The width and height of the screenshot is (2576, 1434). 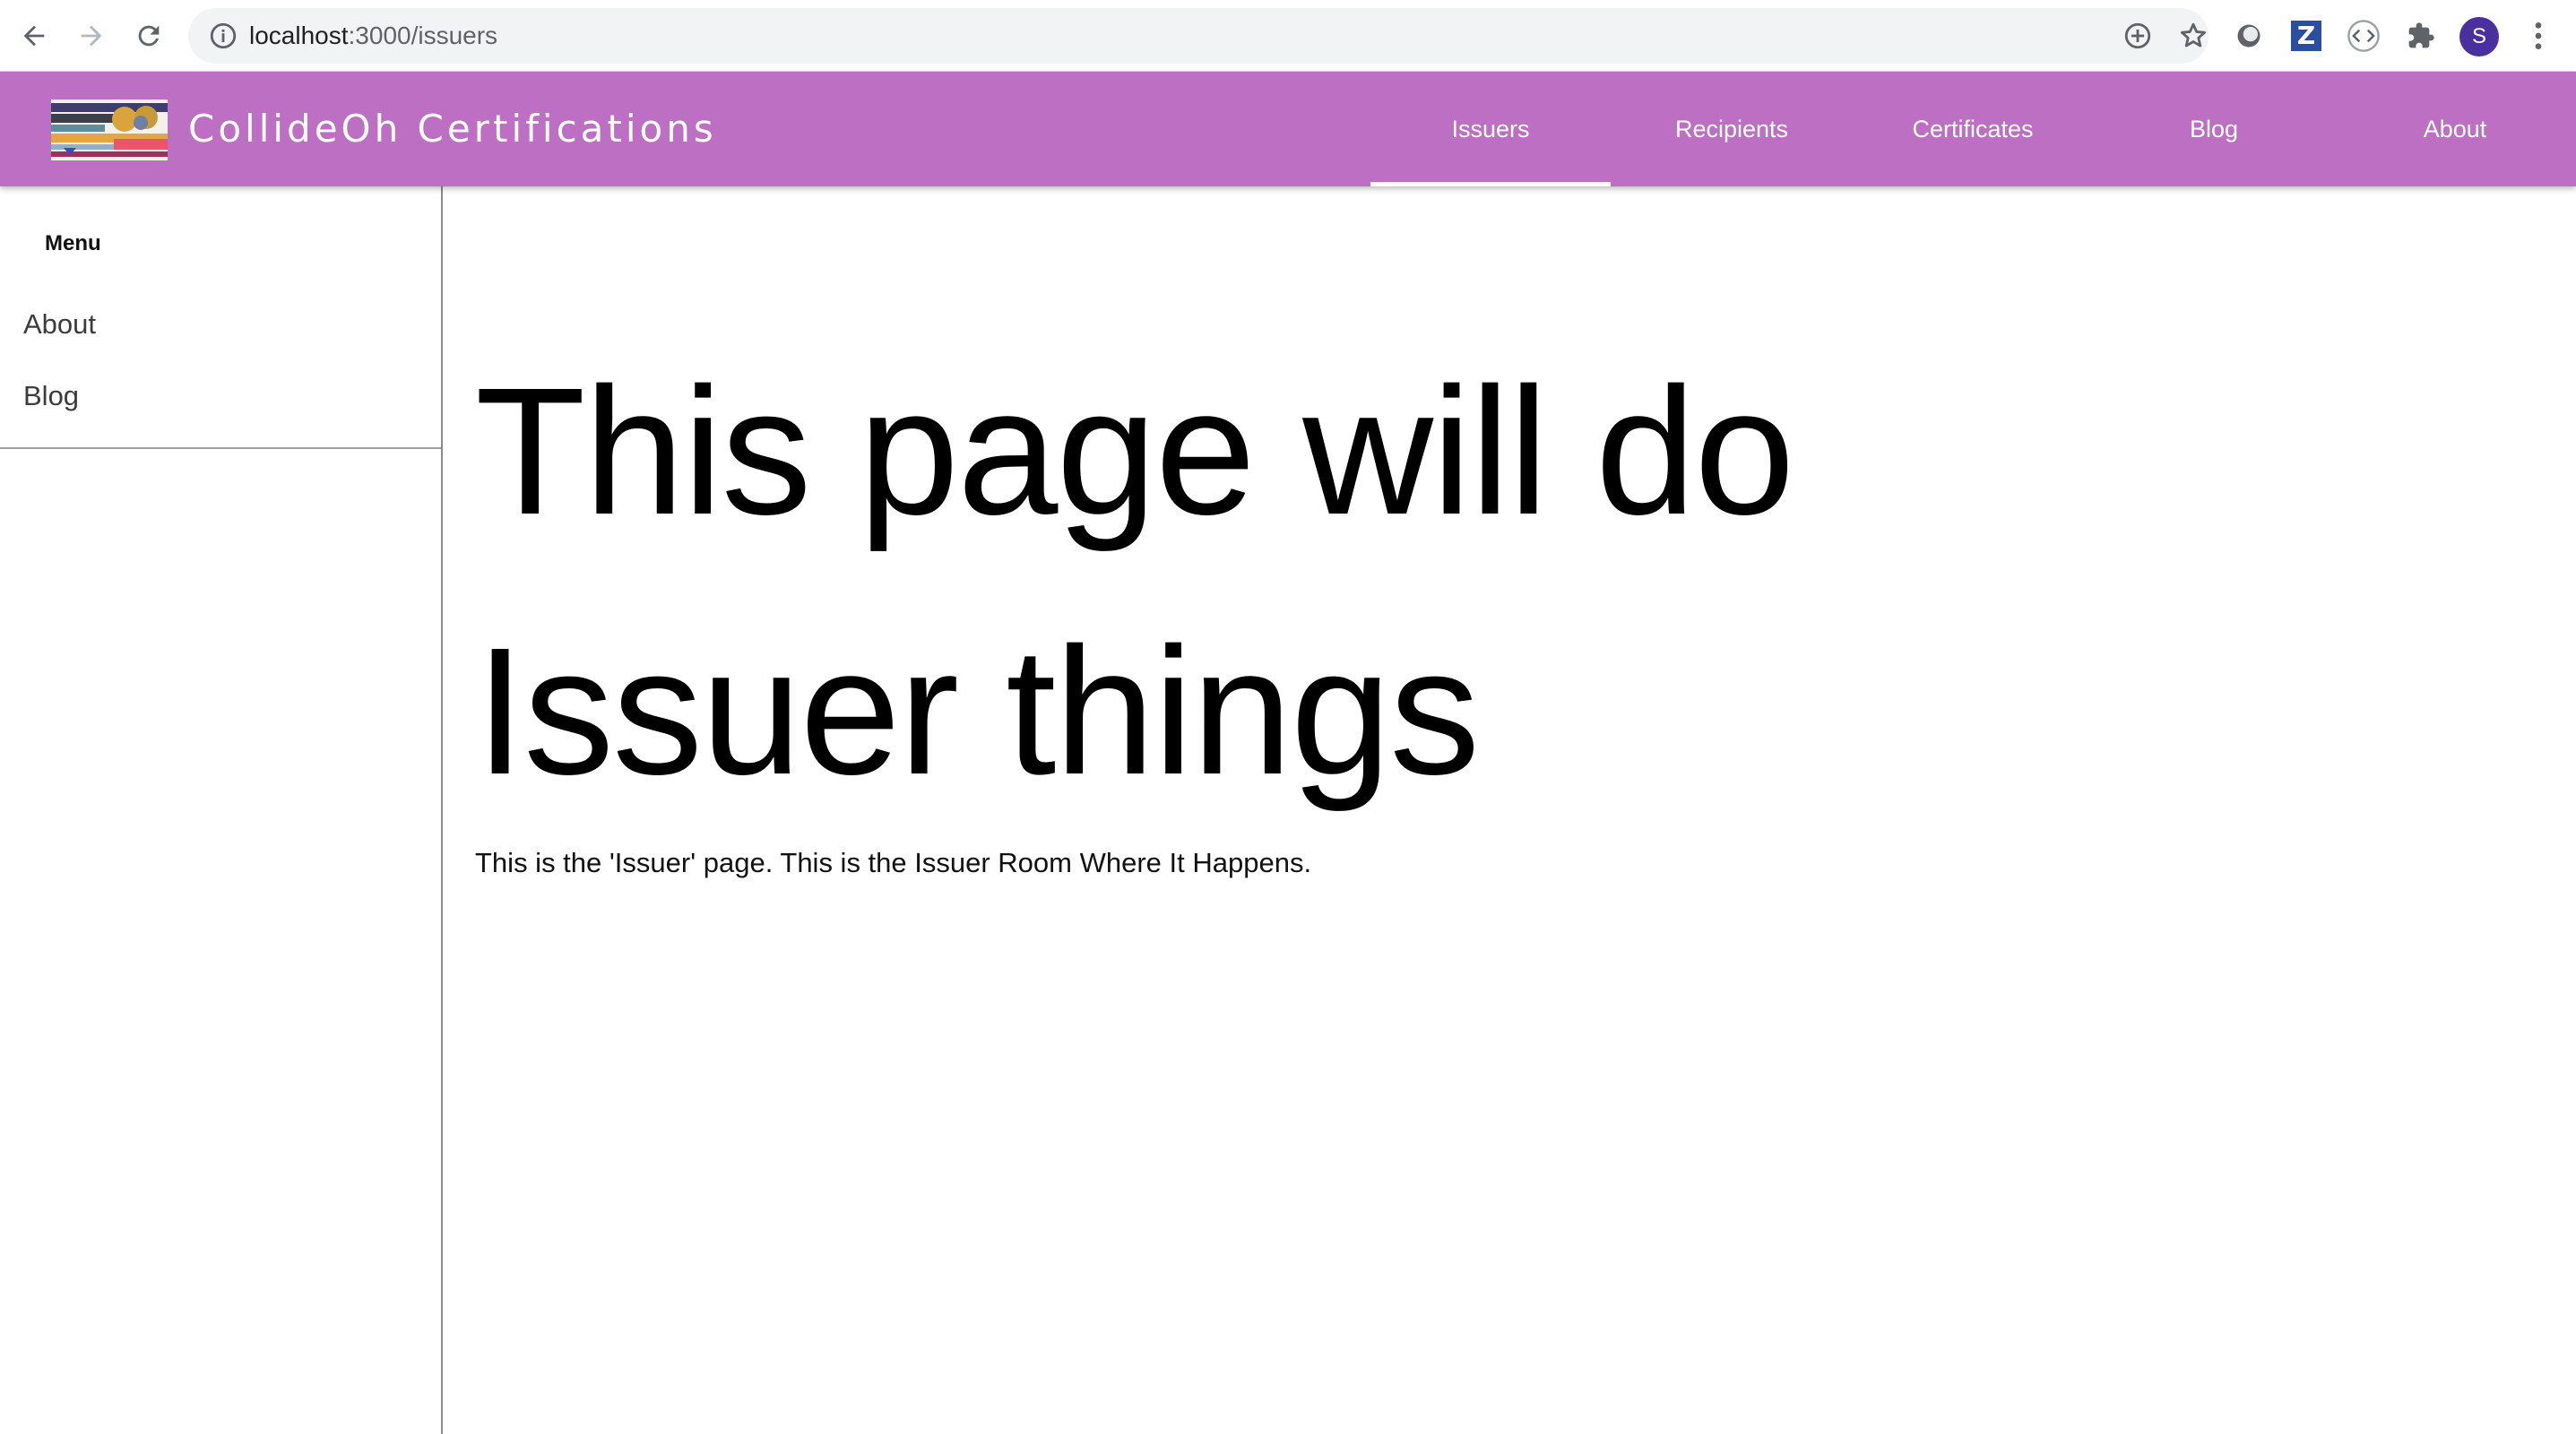 I want to click on address-bar: localhost:3000/issuers, so click(x=1198, y=36).